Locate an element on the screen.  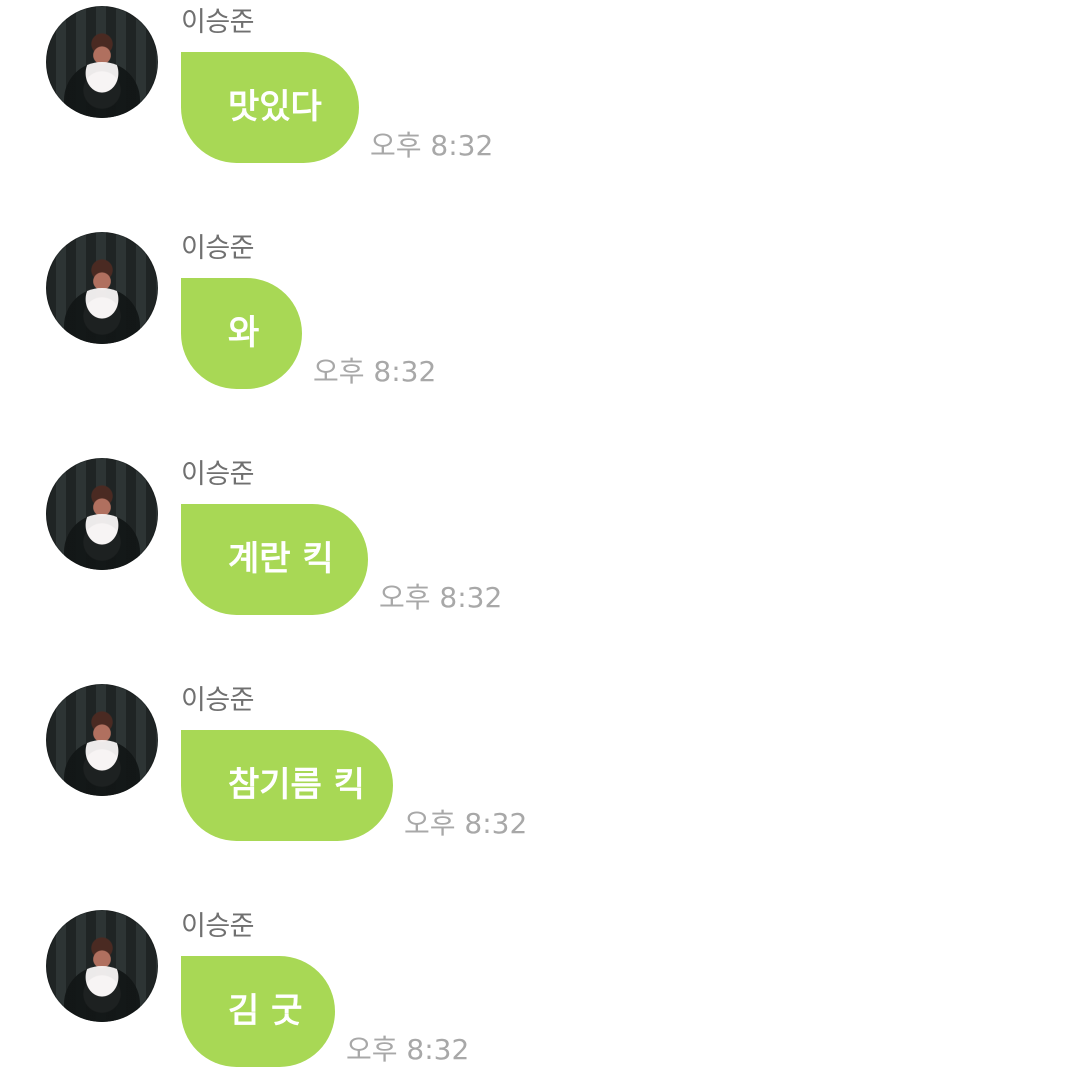
message-bubble: 김 굿 is located at coordinates (258, 1011).